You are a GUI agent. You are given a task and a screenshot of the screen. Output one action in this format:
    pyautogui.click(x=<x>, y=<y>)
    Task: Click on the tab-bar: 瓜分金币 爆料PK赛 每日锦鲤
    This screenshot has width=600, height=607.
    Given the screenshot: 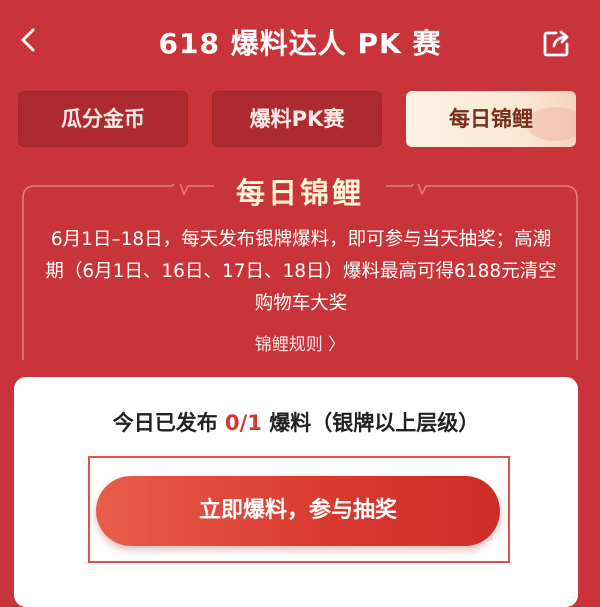 What is the action you would take?
    pyautogui.click(x=300, y=120)
    